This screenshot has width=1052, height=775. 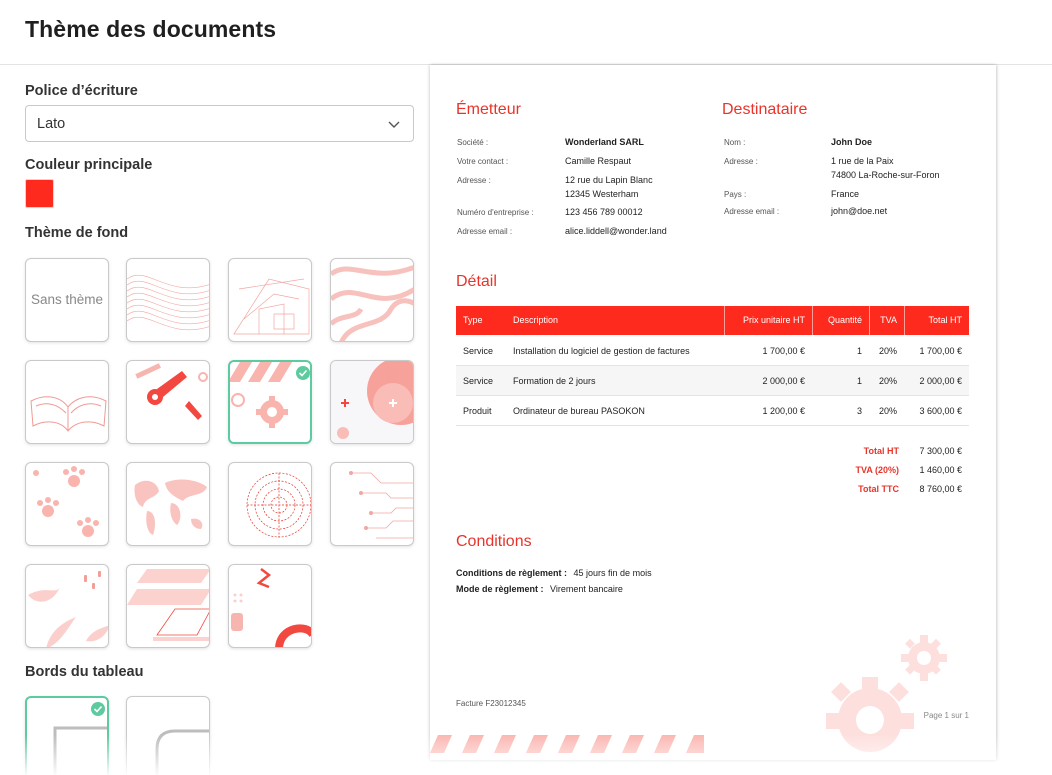 I want to click on column-header: Description, so click(x=536, y=320).